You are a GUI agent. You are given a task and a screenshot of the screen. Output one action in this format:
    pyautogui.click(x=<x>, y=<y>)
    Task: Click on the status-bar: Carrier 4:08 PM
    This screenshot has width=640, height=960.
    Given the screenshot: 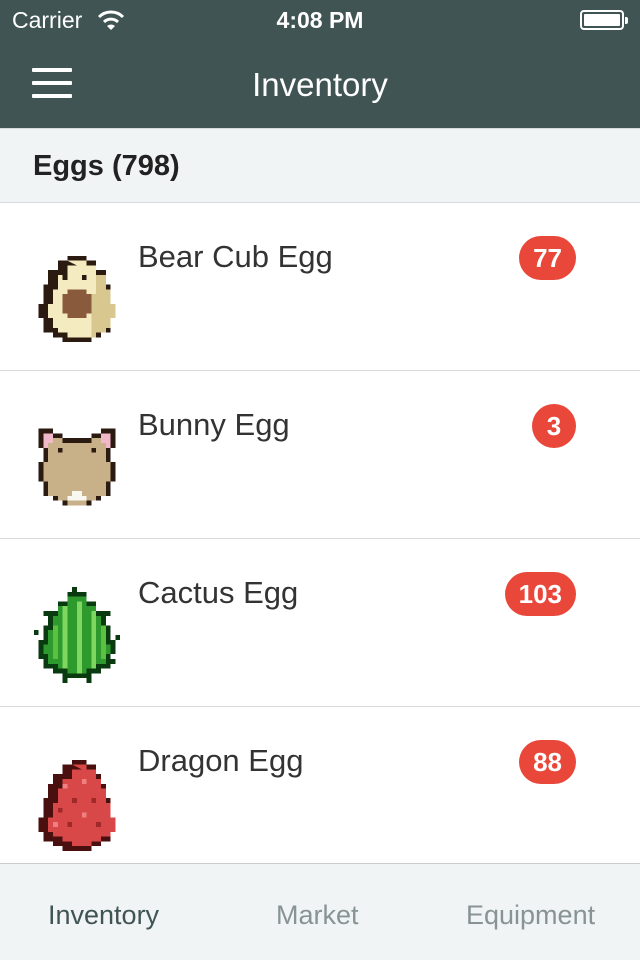 What is the action you would take?
    pyautogui.click(x=320, y=20)
    